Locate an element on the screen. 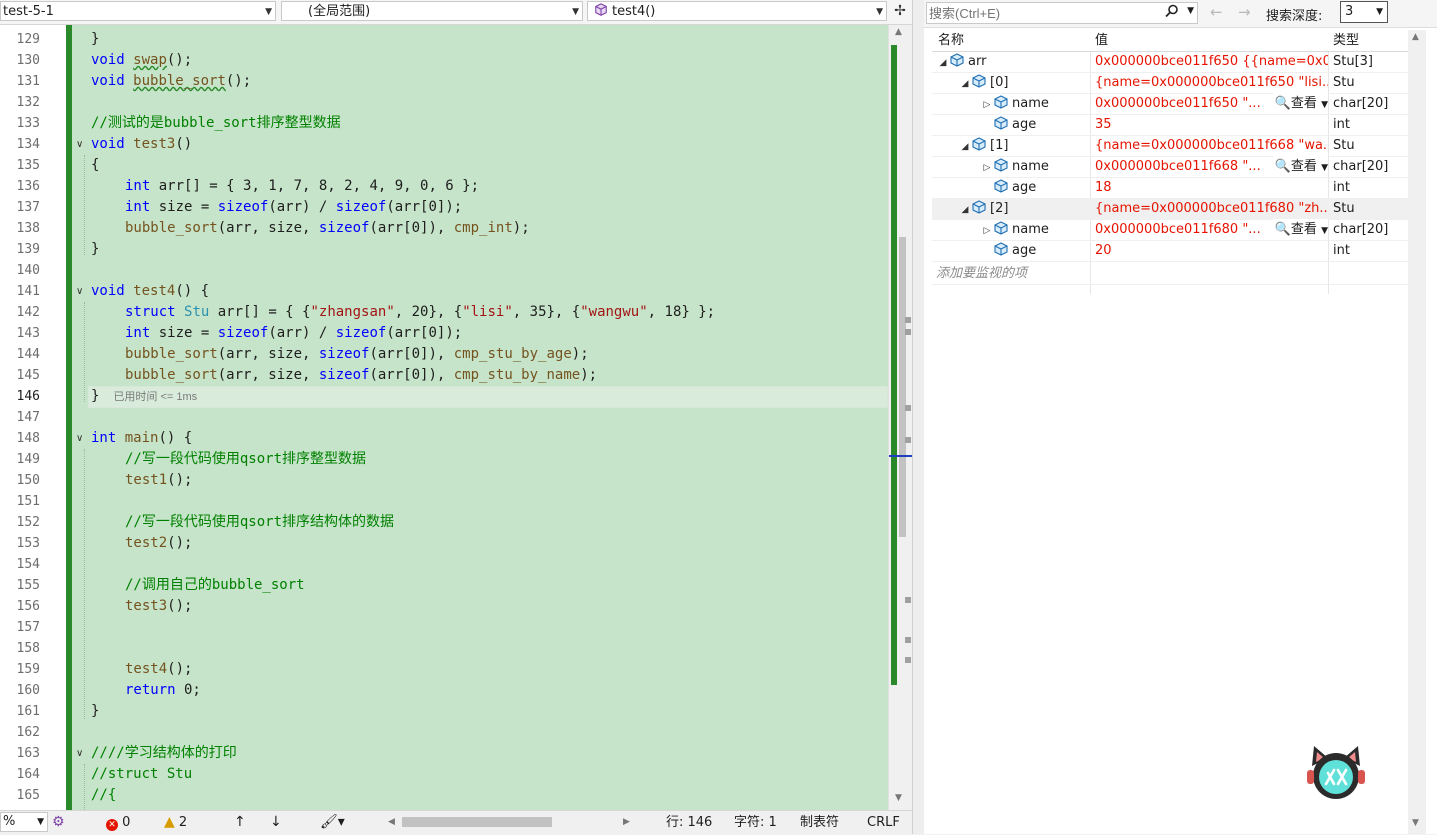  watch-row-name: [1] is located at coordinates (999, 145).